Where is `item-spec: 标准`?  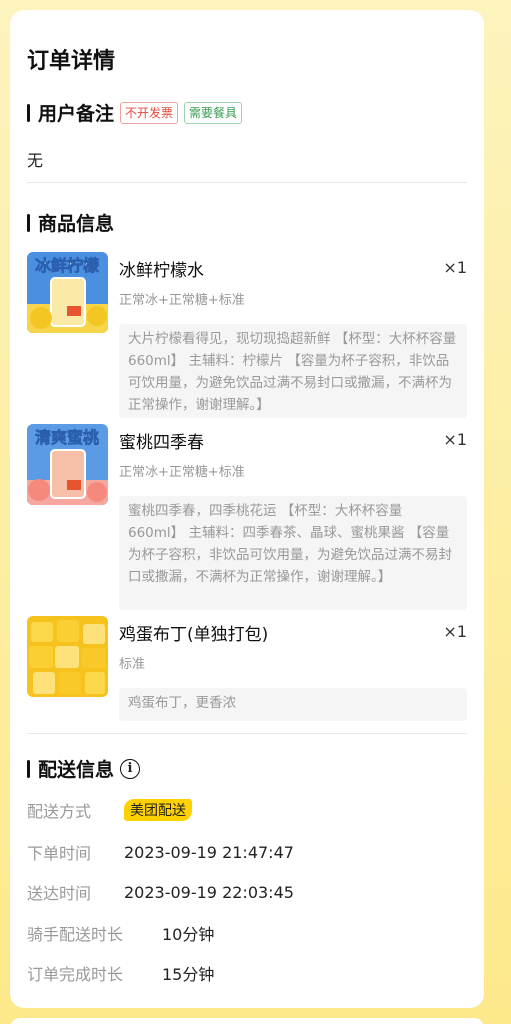
item-spec: 标准 is located at coordinates (132, 664).